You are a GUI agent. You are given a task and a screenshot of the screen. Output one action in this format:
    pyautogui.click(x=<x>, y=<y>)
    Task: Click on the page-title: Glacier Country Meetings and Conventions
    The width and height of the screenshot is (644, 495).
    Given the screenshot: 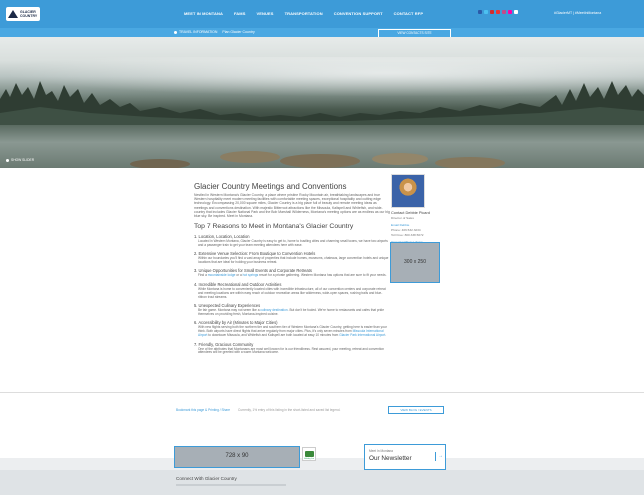 What is the action you would take?
    pyautogui.click(x=270, y=186)
    